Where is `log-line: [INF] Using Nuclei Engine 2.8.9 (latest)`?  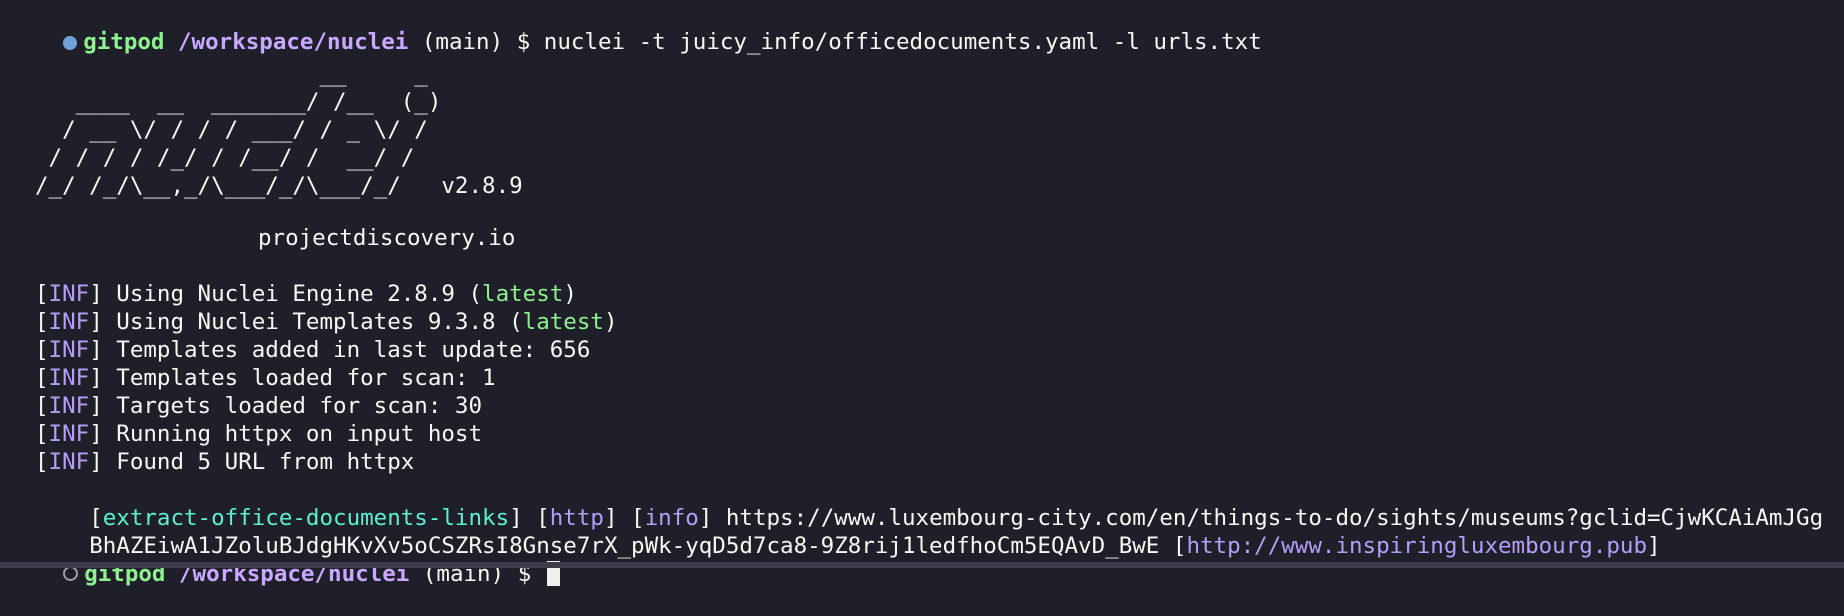 log-line: [INF] Using Nuclei Engine 2.8.9 (latest) is located at coordinates (306, 294).